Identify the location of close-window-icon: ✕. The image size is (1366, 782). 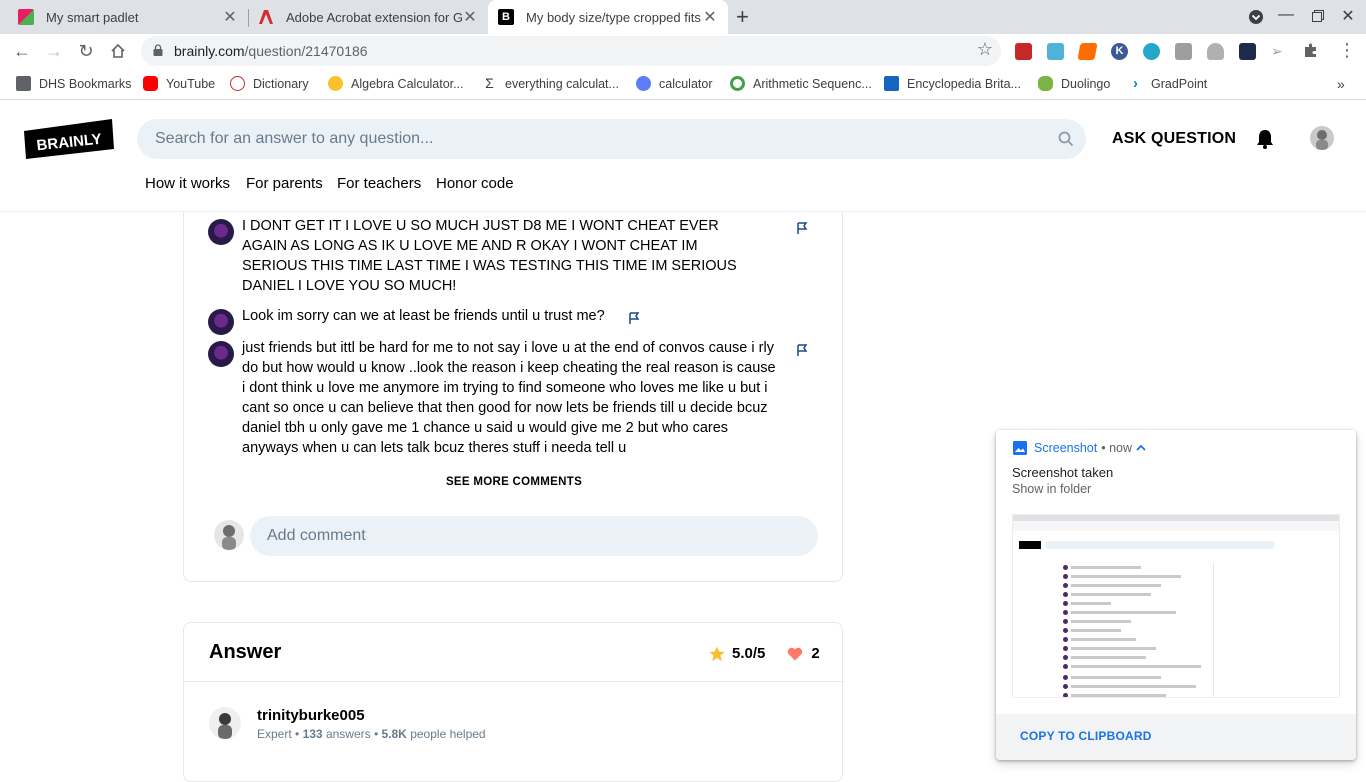
(1348, 16).